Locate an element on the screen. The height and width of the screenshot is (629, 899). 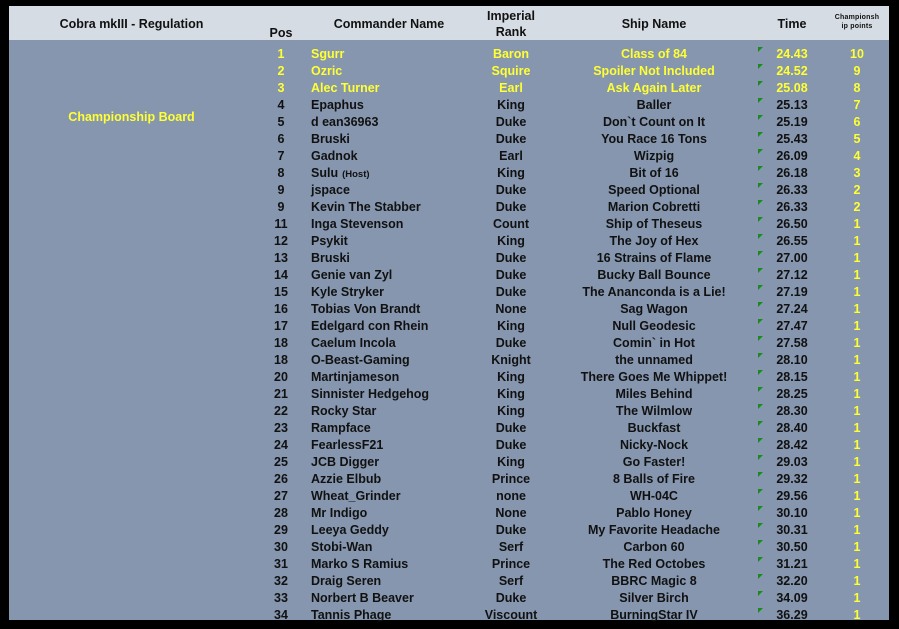
imperial-rank-cell: Earl is located at coordinates (511, 88).